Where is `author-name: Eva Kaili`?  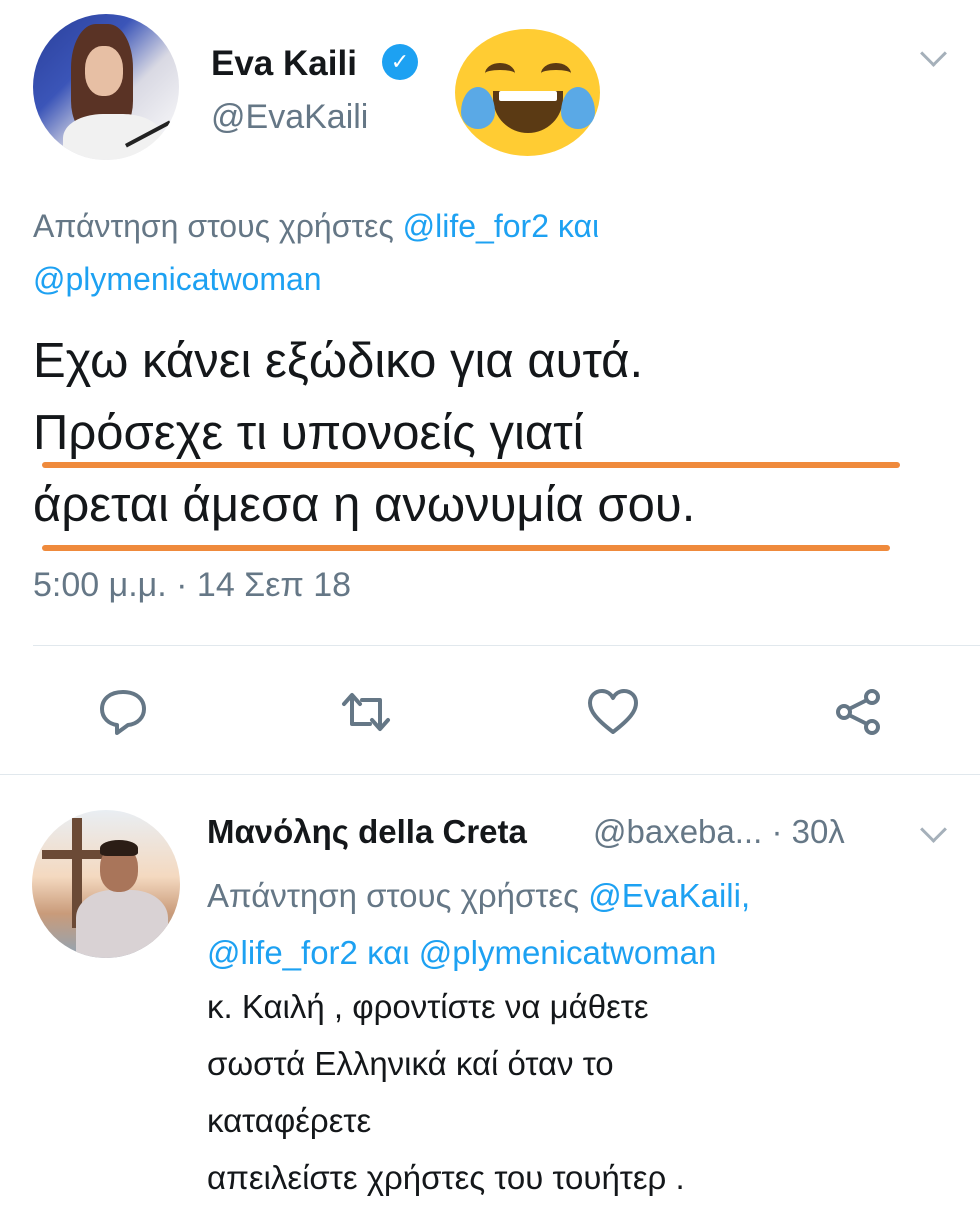
author-name: Eva Kaili is located at coordinates (284, 64).